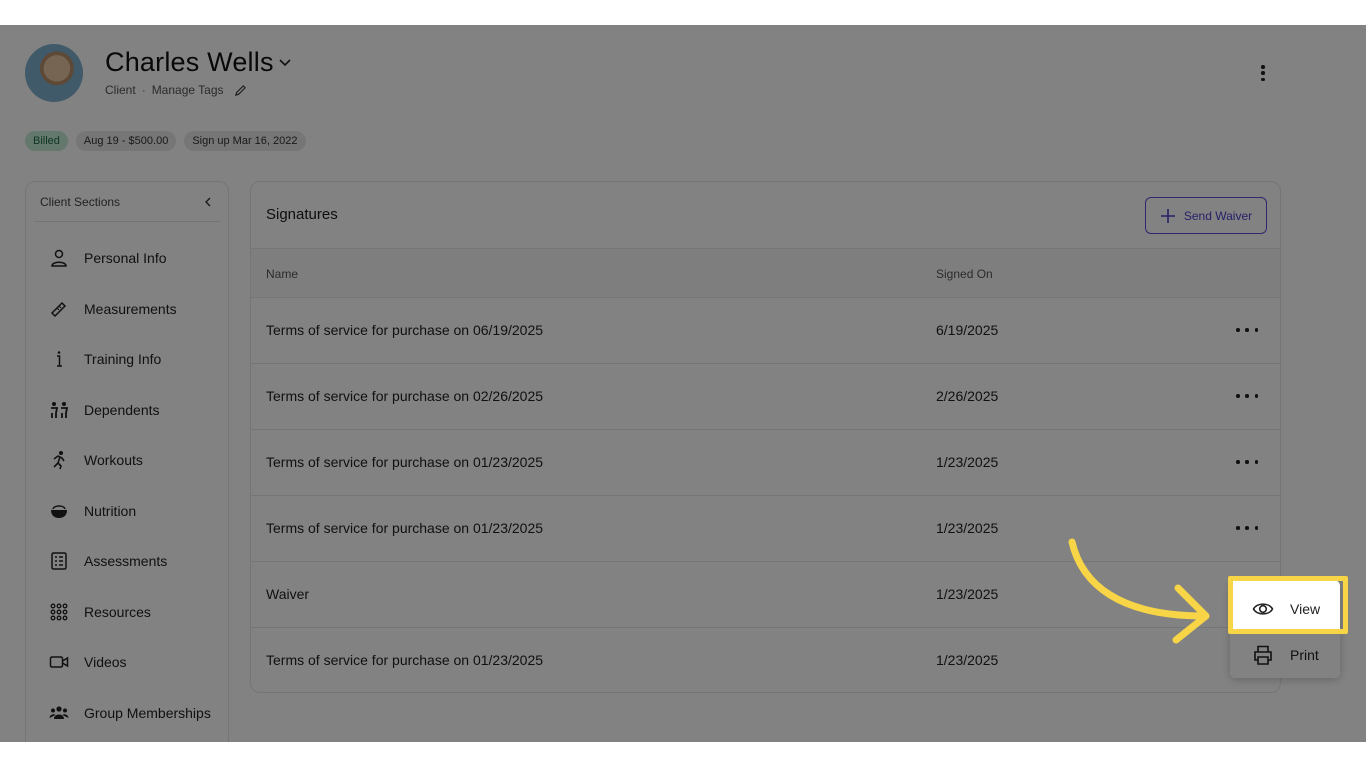  I want to click on grid-icon, so click(59, 612).